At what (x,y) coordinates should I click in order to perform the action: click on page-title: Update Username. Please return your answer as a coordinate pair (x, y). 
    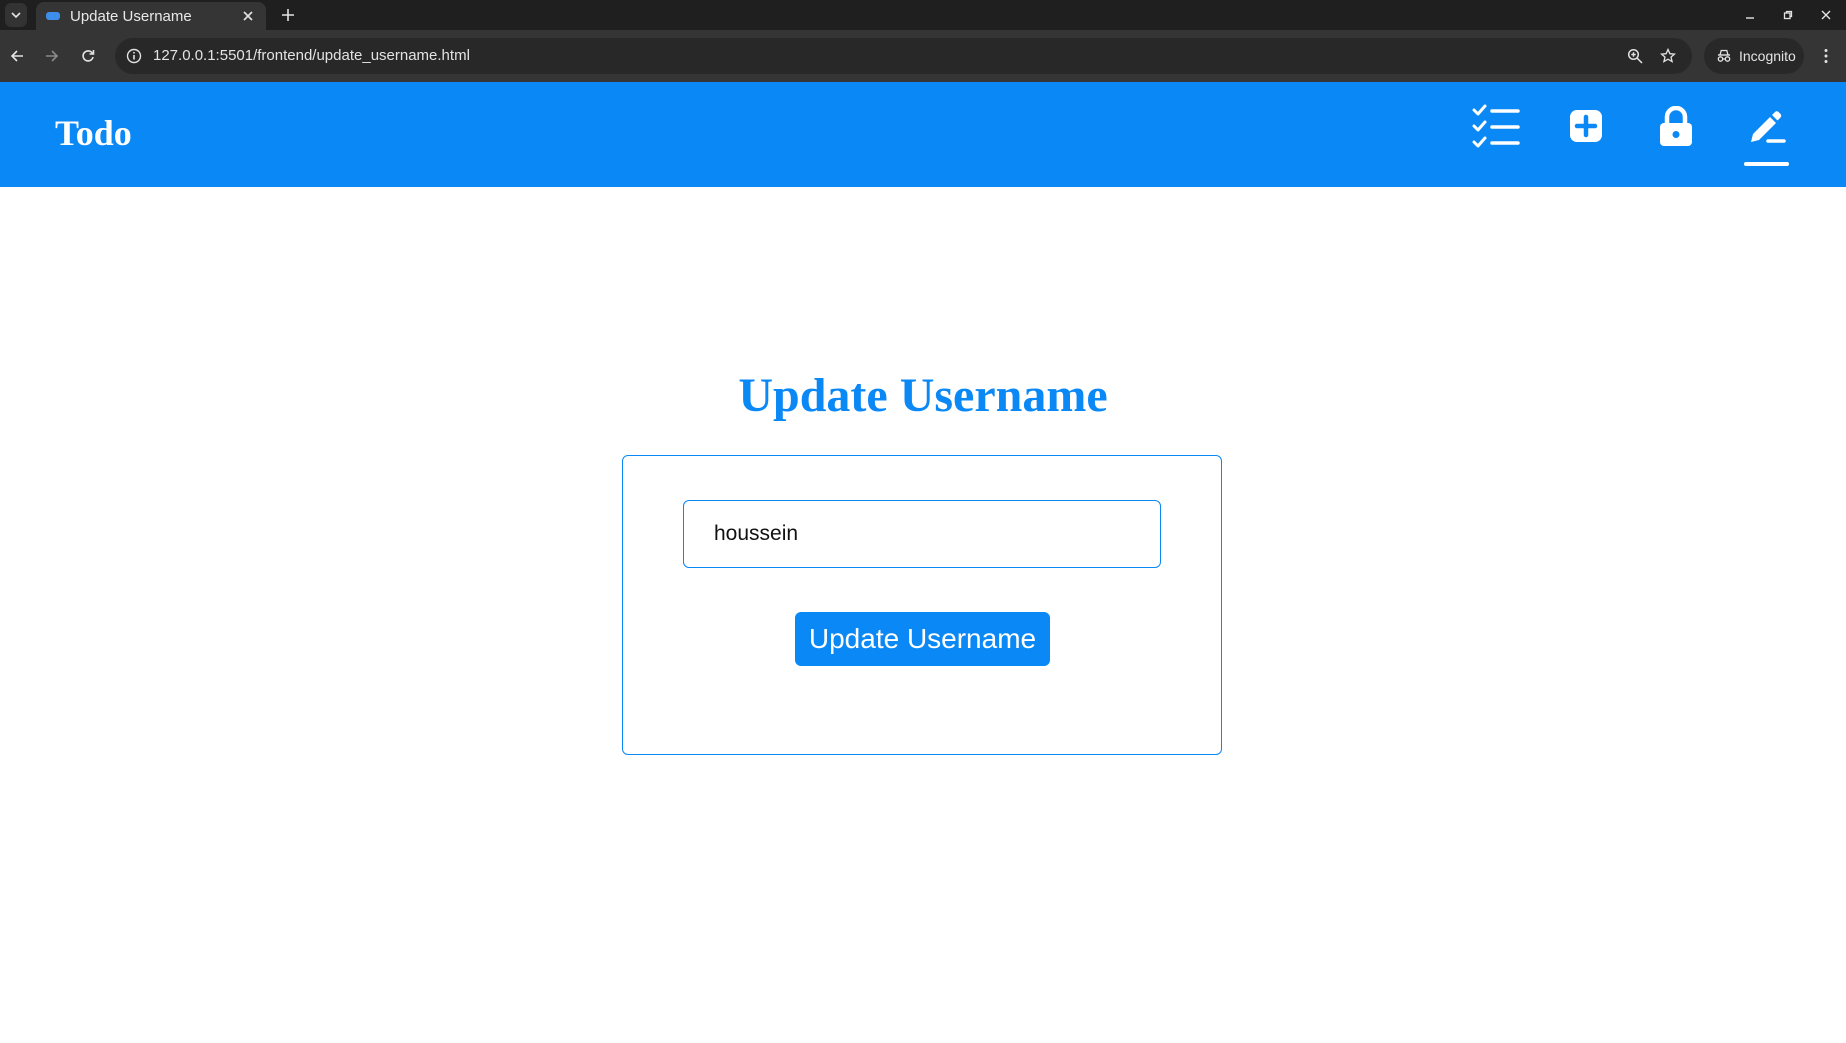
    Looking at the image, I should click on (923, 395).